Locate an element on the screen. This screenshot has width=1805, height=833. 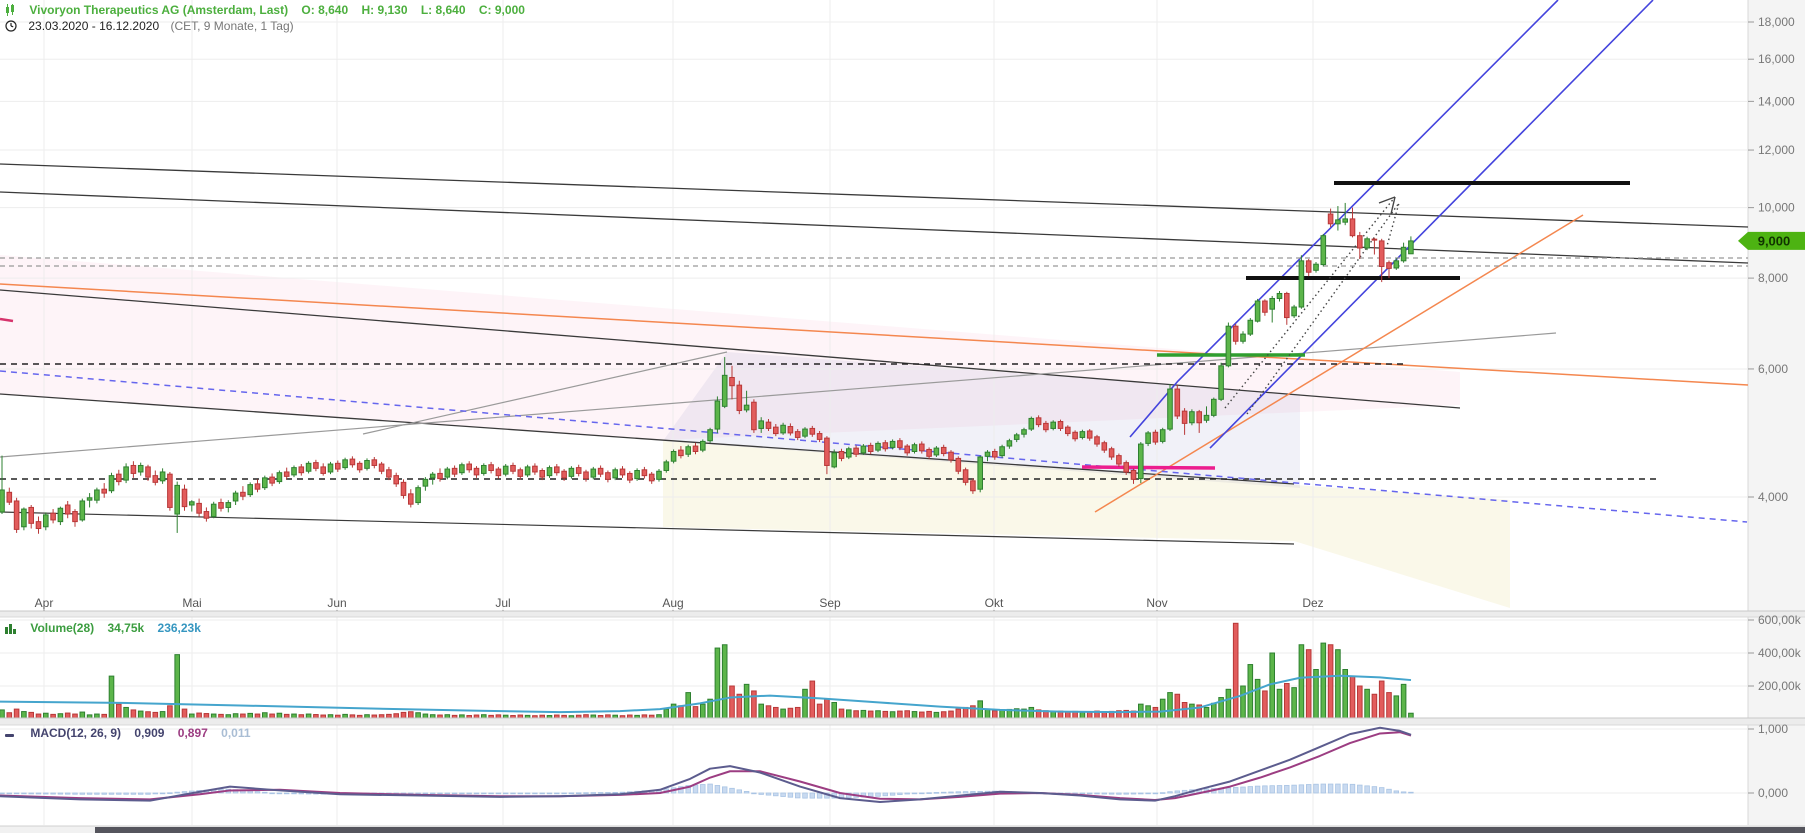
magenta-support-segment is located at coordinates (1148, 467).